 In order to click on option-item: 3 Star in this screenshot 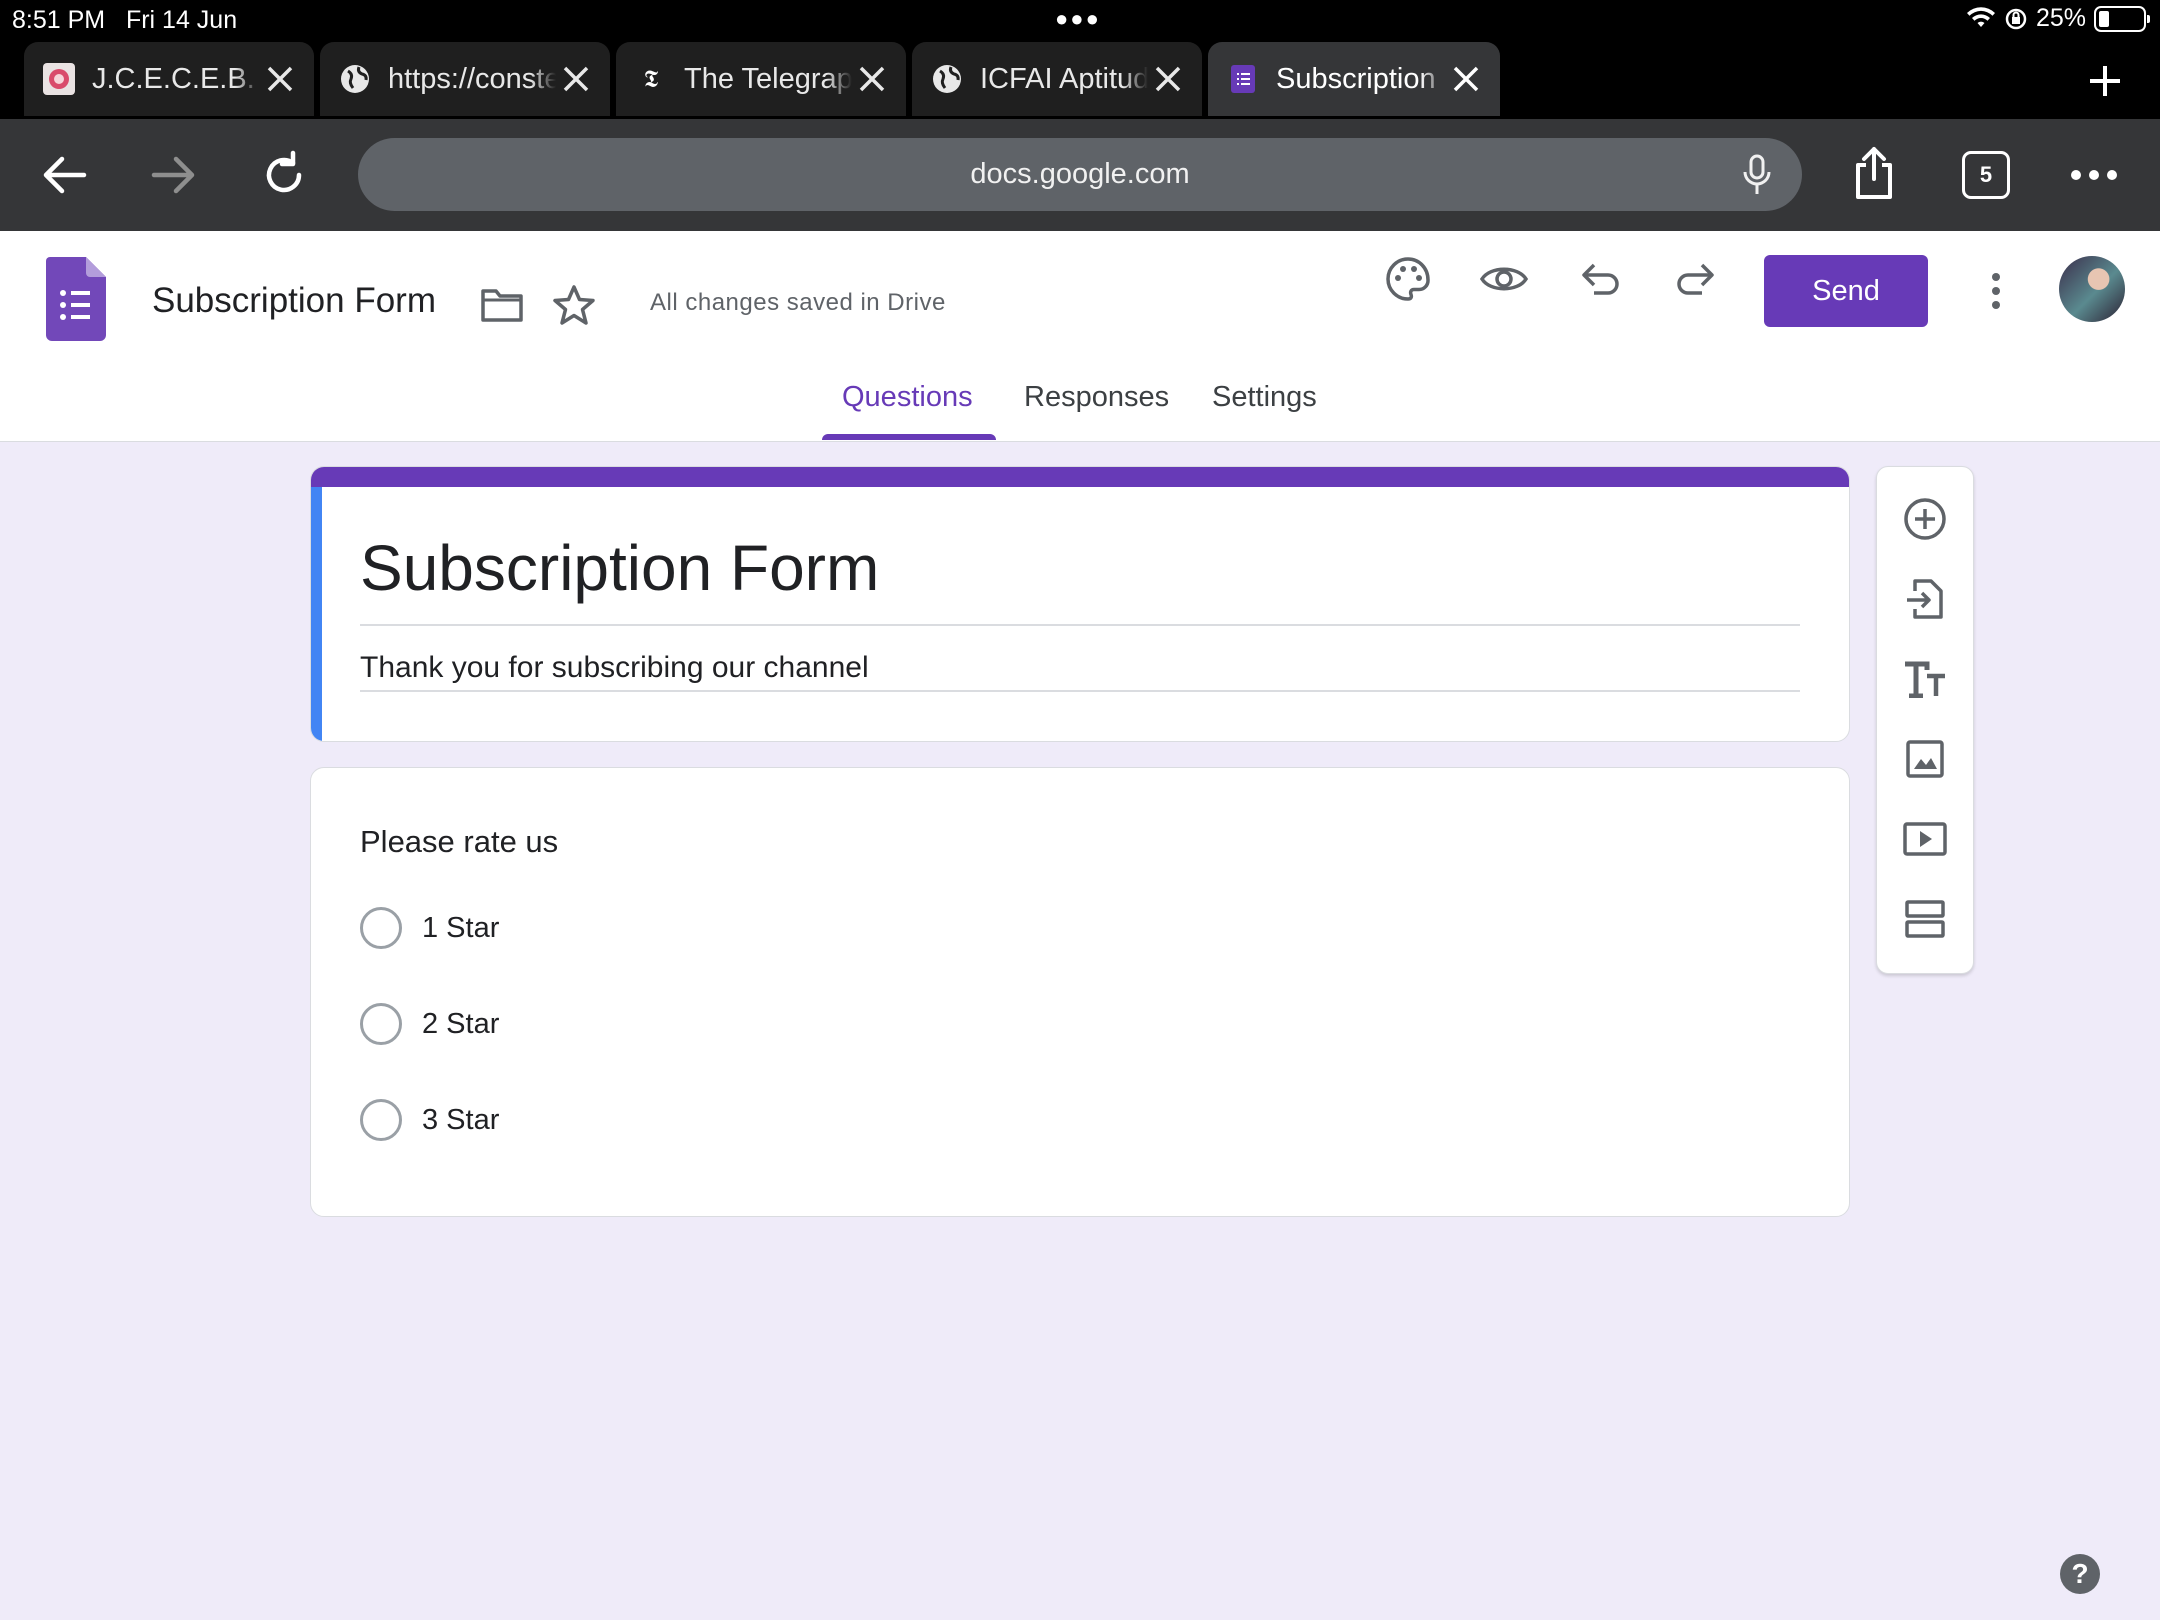, I will do `click(429, 1120)`.